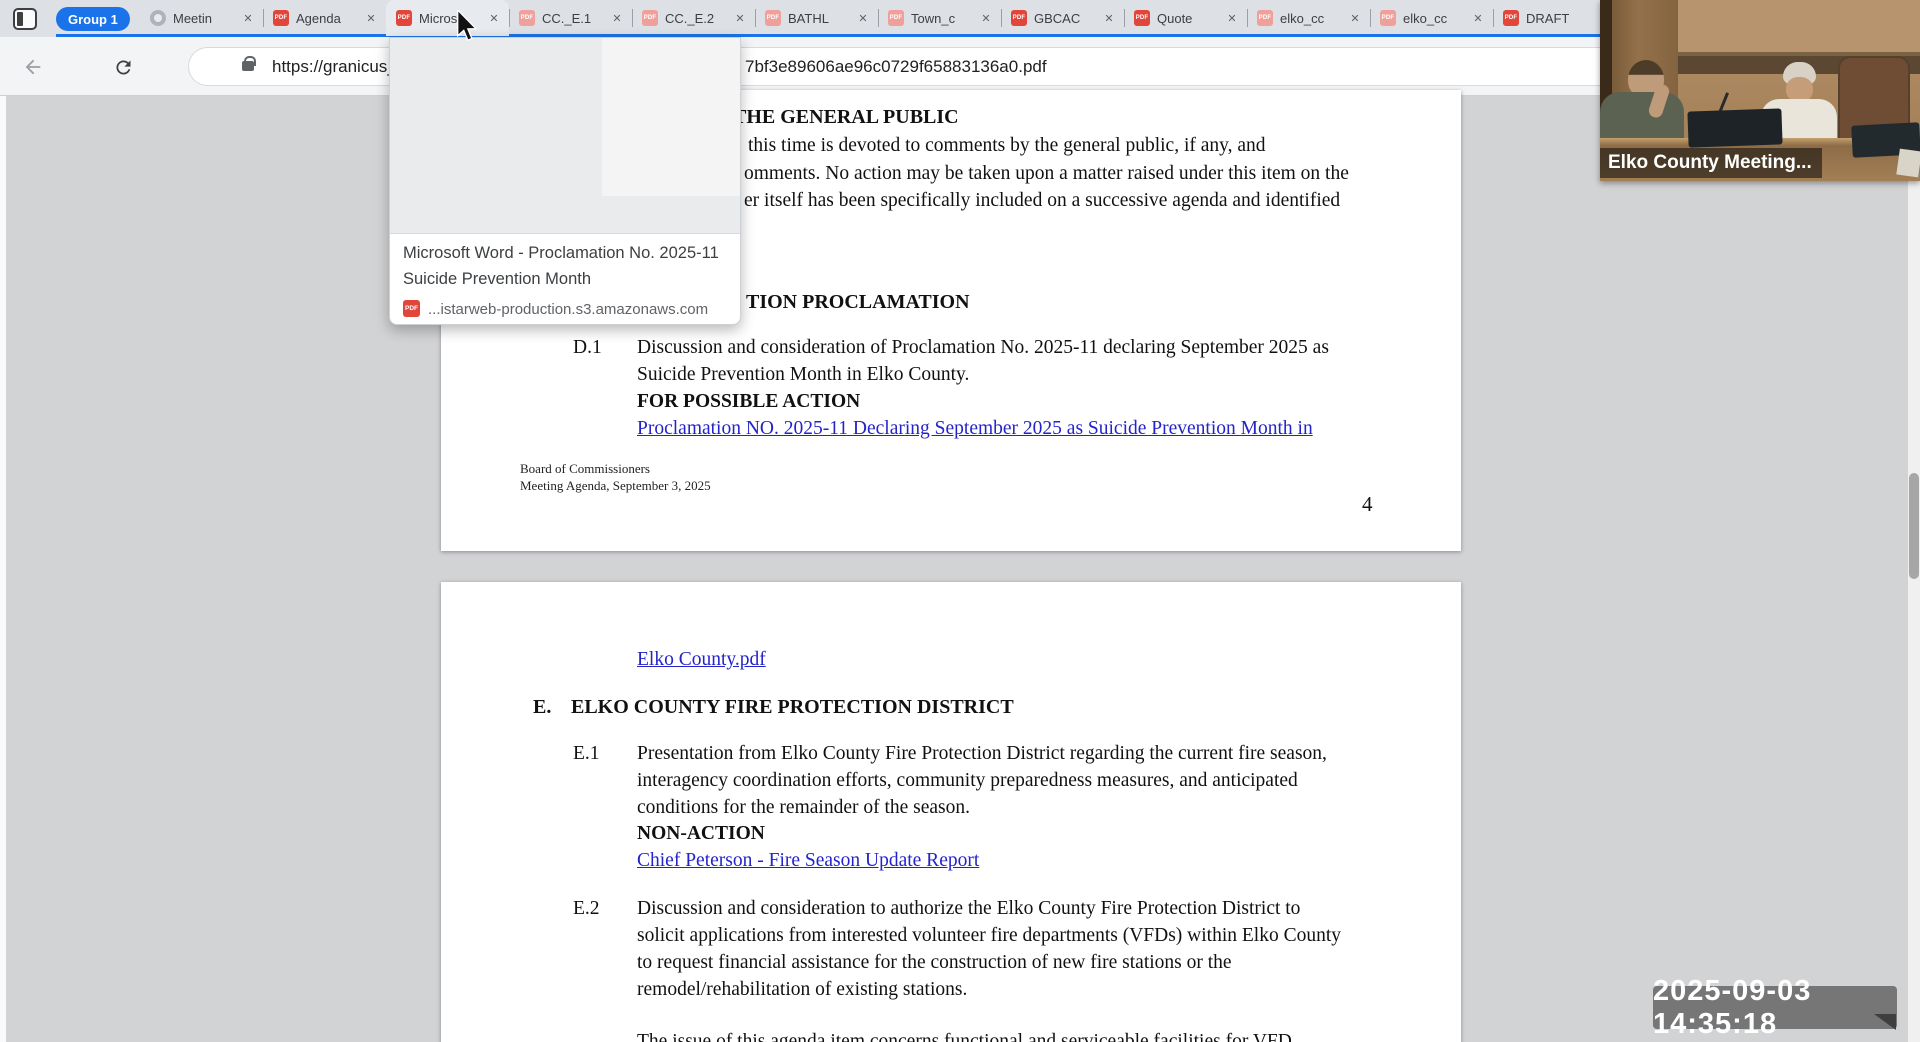 The height and width of the screenshot is (1042, 1920). What do you see at coordinates (701, 833) in the screenshot?
I see `doc-action-label: NON-ACTION` at bounding box center [701, 833].